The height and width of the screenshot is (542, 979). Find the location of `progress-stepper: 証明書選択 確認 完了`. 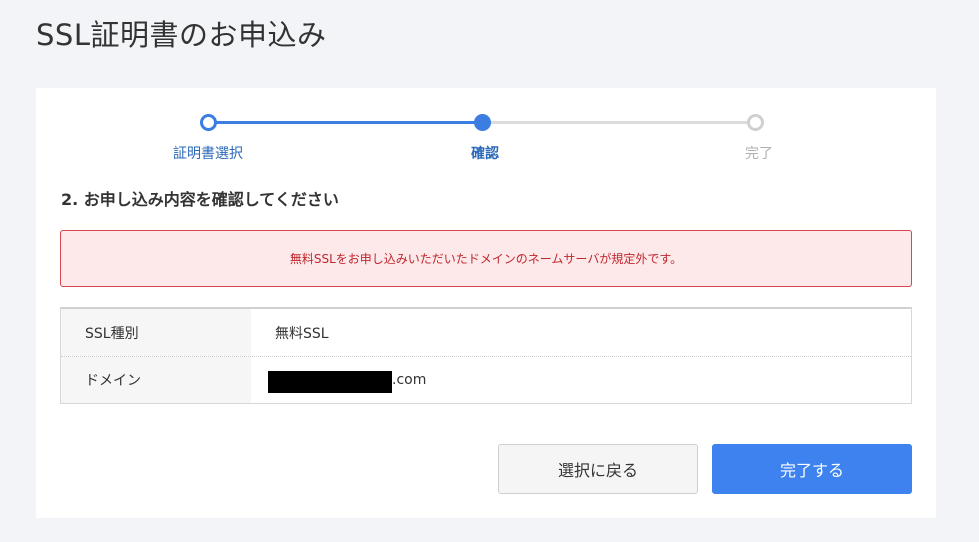

progress-stepper: 証明書選択 確認 完了 is located at coordinates (486, 128).